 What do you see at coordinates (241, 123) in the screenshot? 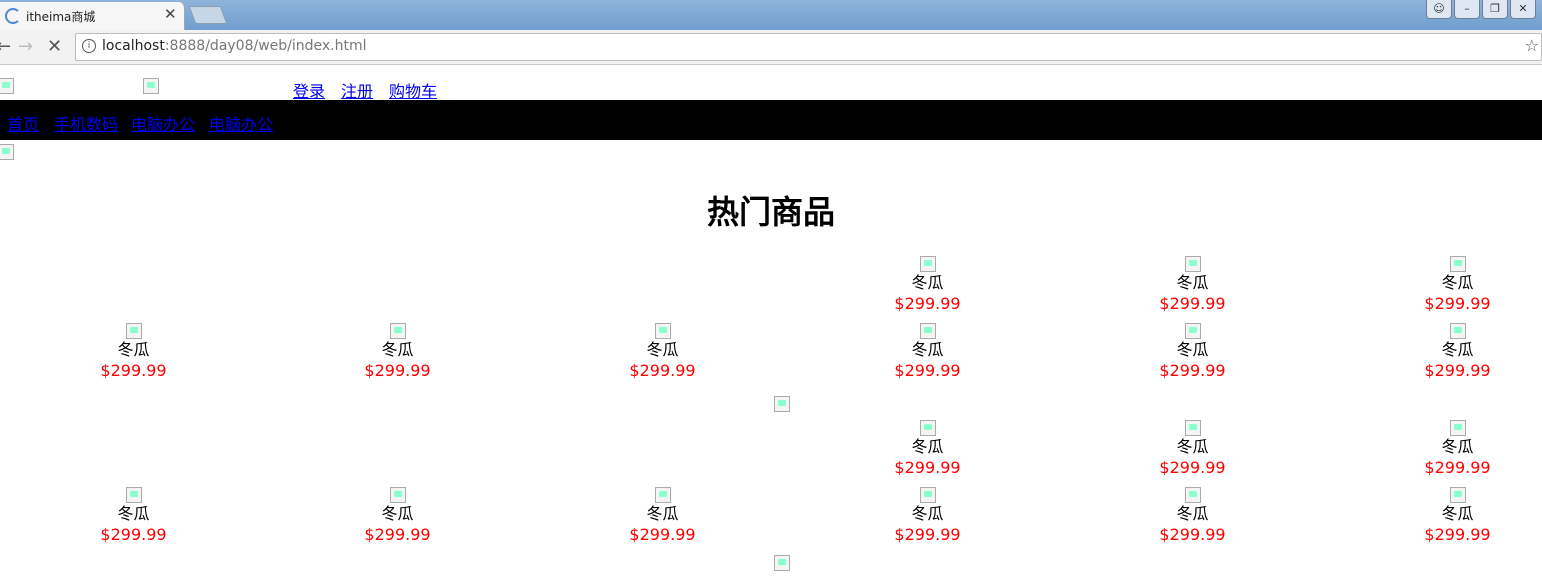
I see `nav-item-computers-2: 电脑办公` at bounding box center [241, 123].